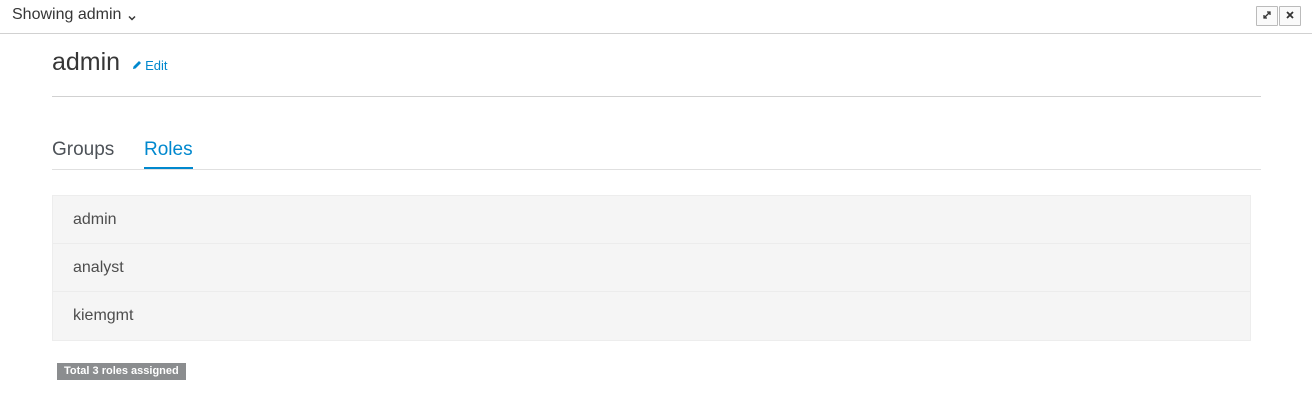 The width and height of the screenshot is (1312, 407). I want to click on close-icon, so click(1290, 16).